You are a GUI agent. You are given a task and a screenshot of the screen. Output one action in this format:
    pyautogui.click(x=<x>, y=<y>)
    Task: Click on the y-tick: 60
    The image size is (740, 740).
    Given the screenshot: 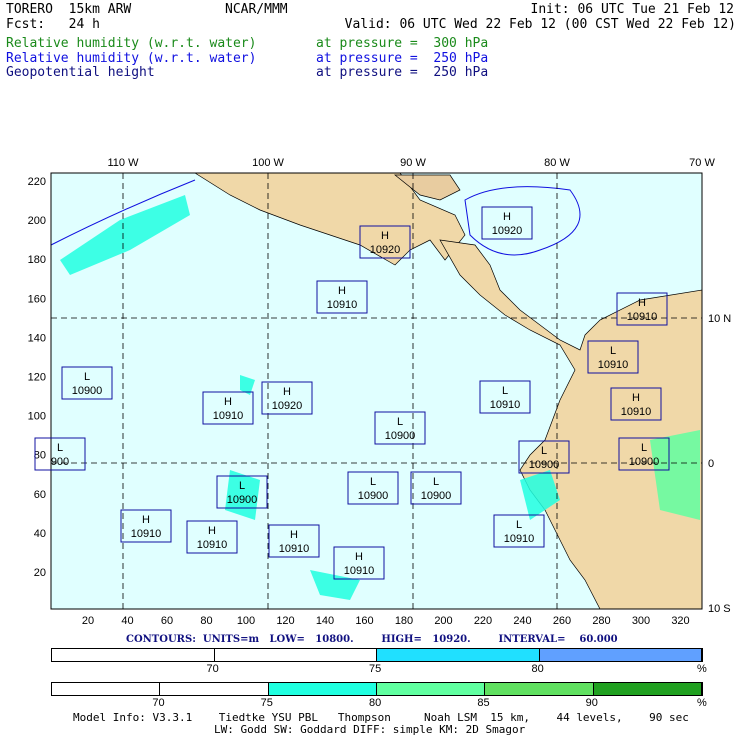 What is the action you would take?
    pyautogui.click(x=40, y=495)
    